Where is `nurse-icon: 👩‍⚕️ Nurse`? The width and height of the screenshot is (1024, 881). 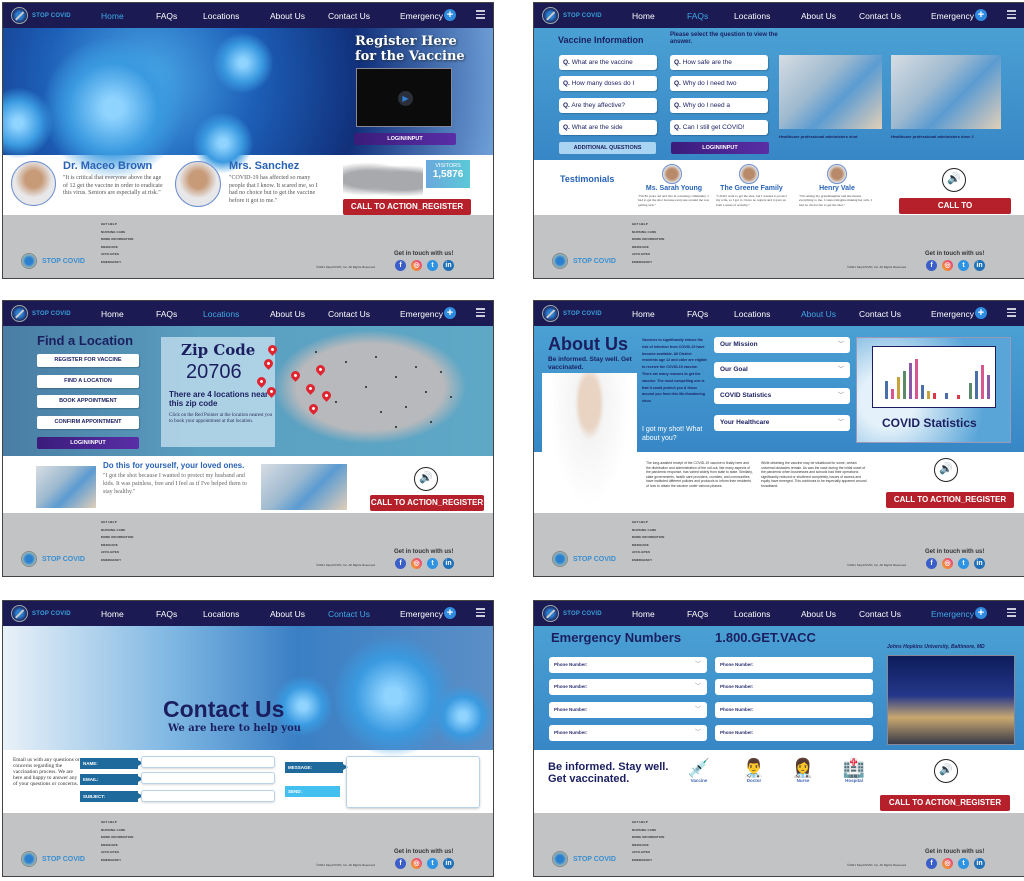
nurse-icon: 👩‍⚕️ Nurse is located at coordinates (803, 770).